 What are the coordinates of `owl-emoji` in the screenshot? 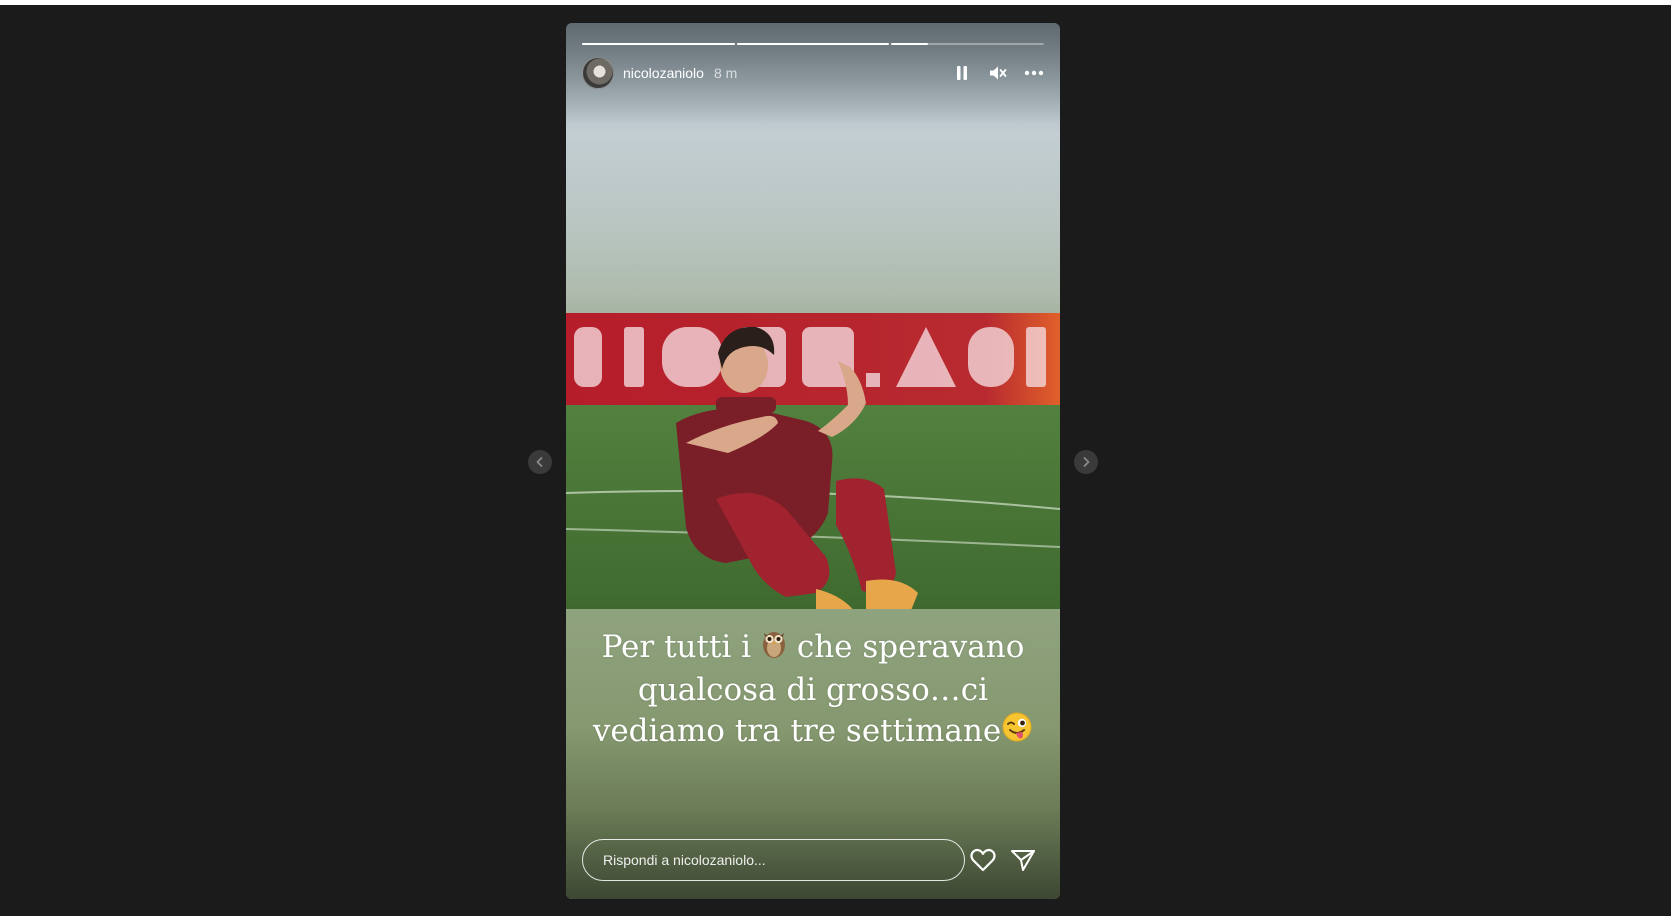 It's located at (774, 648).